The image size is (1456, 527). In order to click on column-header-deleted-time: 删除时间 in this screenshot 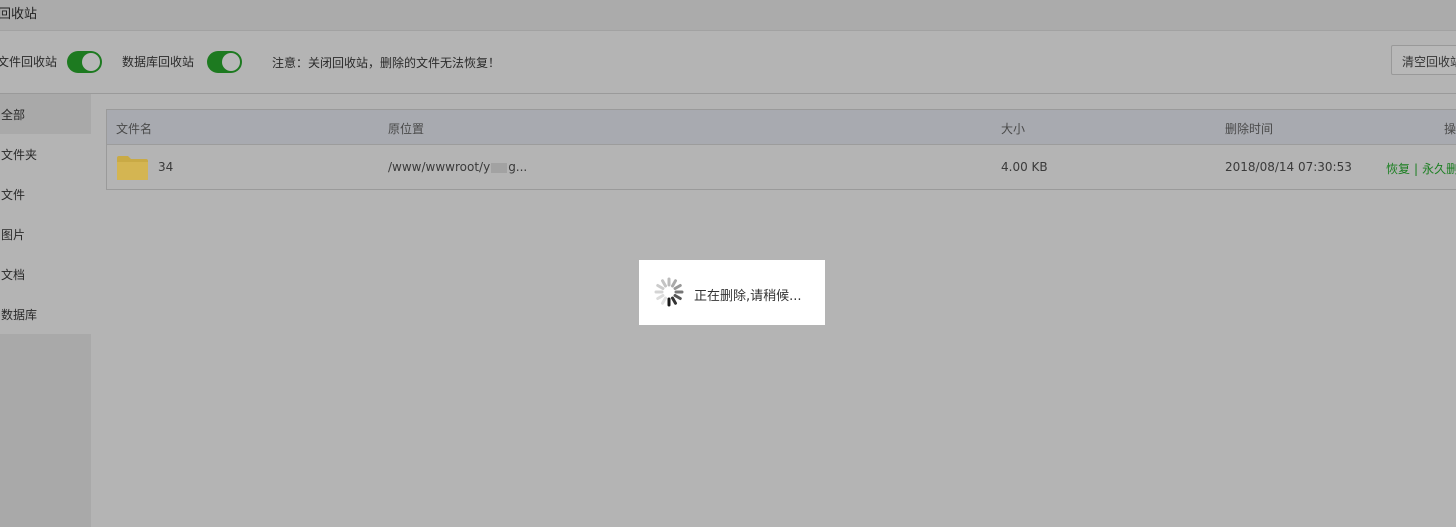, I will do `click(1249, 128)`.